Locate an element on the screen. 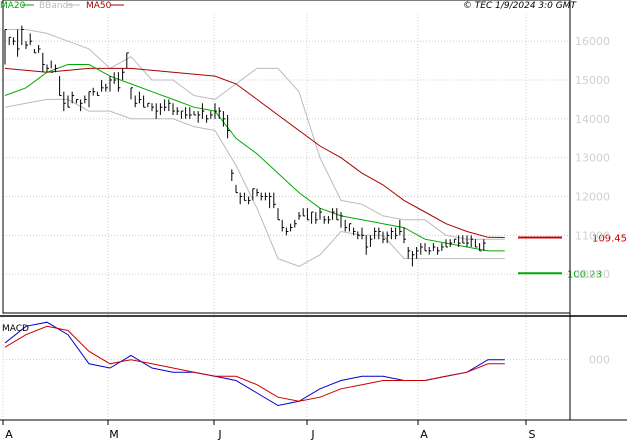  signal-line is located at coordinates (254, 363).